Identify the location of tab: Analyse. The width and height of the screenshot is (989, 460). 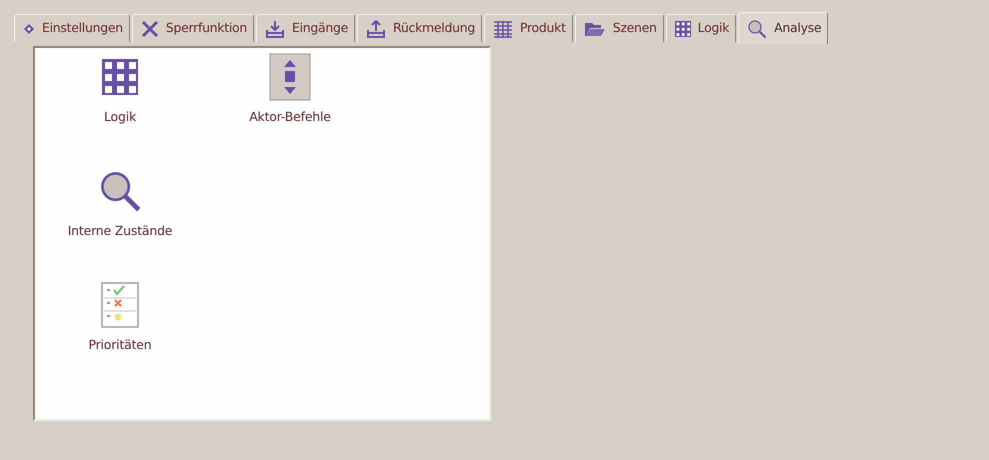
(783, 28).